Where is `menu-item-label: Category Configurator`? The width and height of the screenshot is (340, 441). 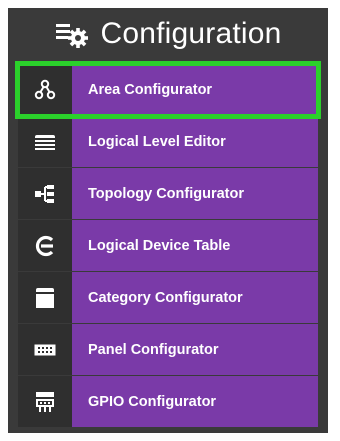 menu-item-label: Category Configurator is located at coordinates (165, 297).